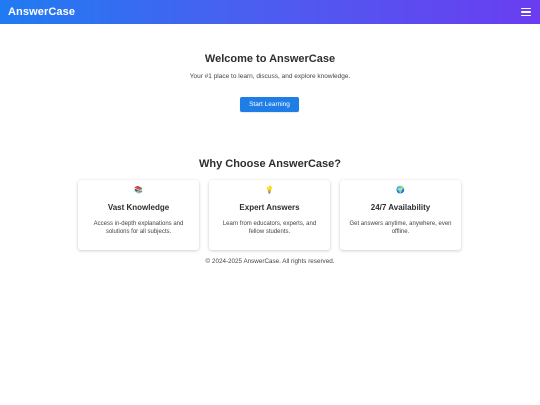 This screenshot has height=405, width=540. Describe the element at coordinates (270, 59) in the screenshot. I see `hero-title: Welcome to AnswerCase` at that location.